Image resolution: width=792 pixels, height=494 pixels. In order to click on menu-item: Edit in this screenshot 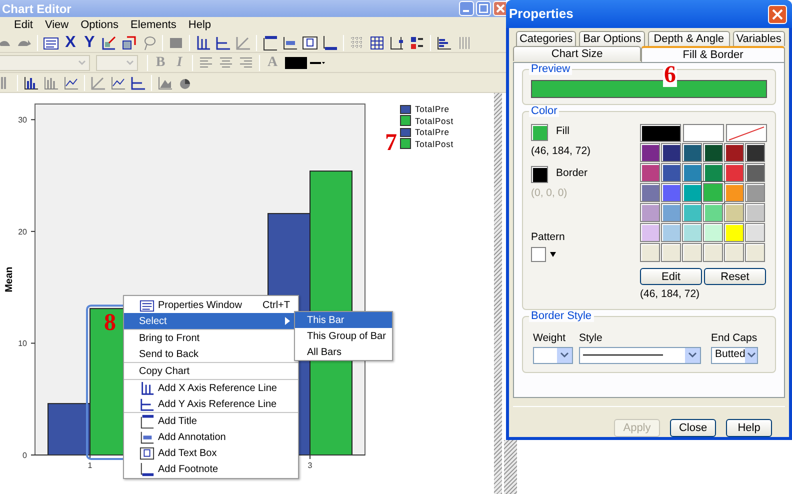, I will do `click(23, 25)`.